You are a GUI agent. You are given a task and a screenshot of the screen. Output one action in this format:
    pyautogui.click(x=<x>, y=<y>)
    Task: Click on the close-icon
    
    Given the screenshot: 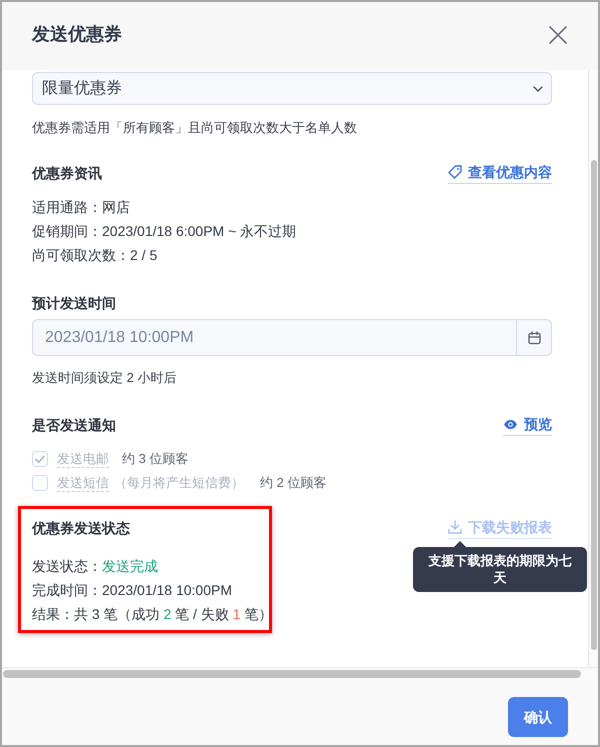 What is the action you would take?
    pyautogui.click(x=558, y=35)
    